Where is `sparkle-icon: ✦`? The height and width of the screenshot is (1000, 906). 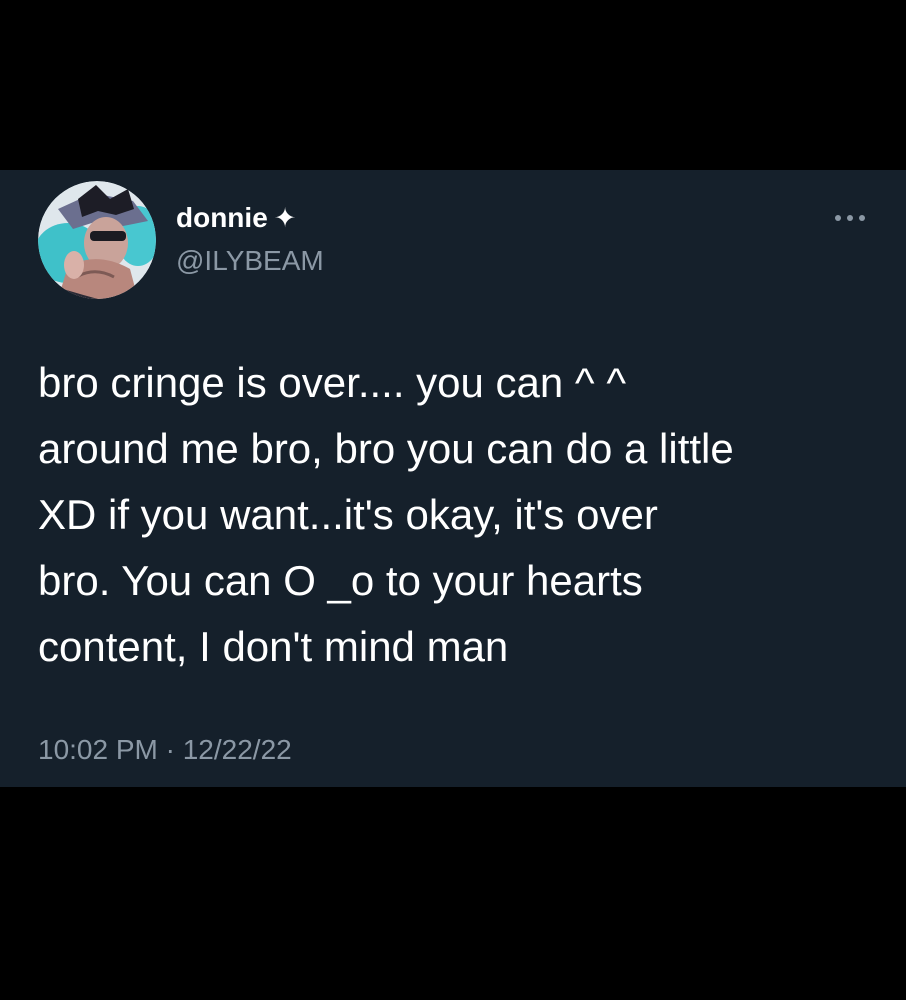 sparkle-icon: ✦ is located at coordinates (285, 218).